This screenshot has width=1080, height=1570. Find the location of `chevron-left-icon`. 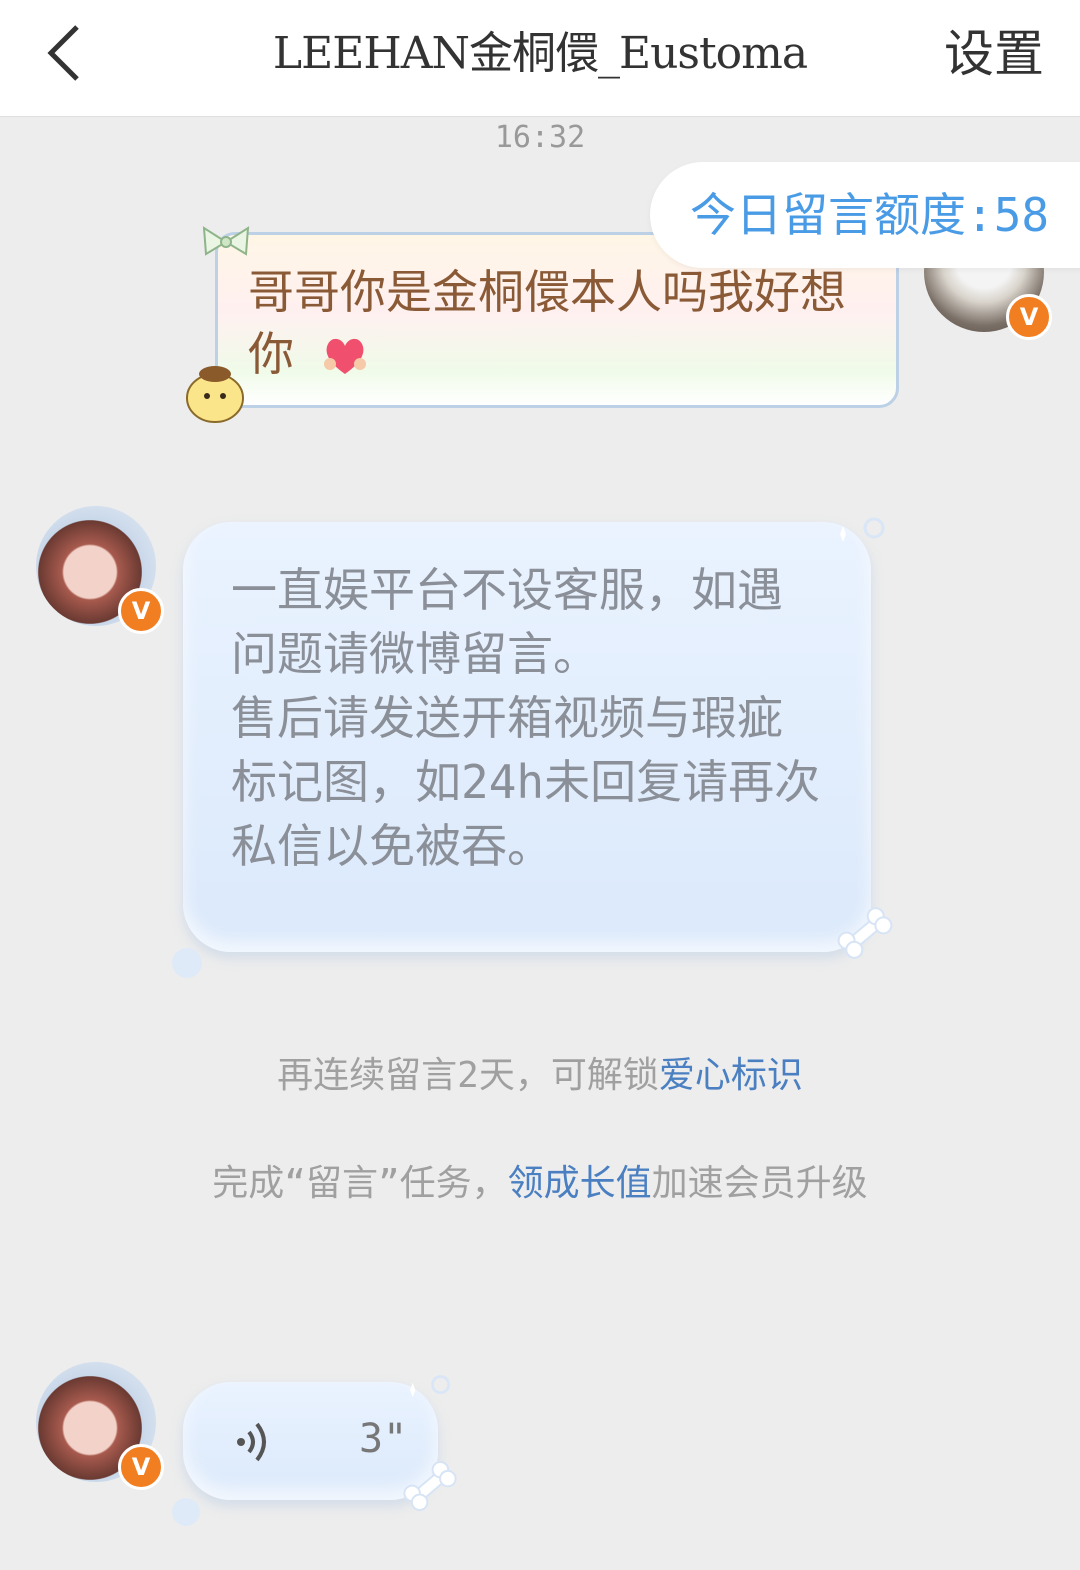

chevron-left-icon is located at coordinates (63, 53).